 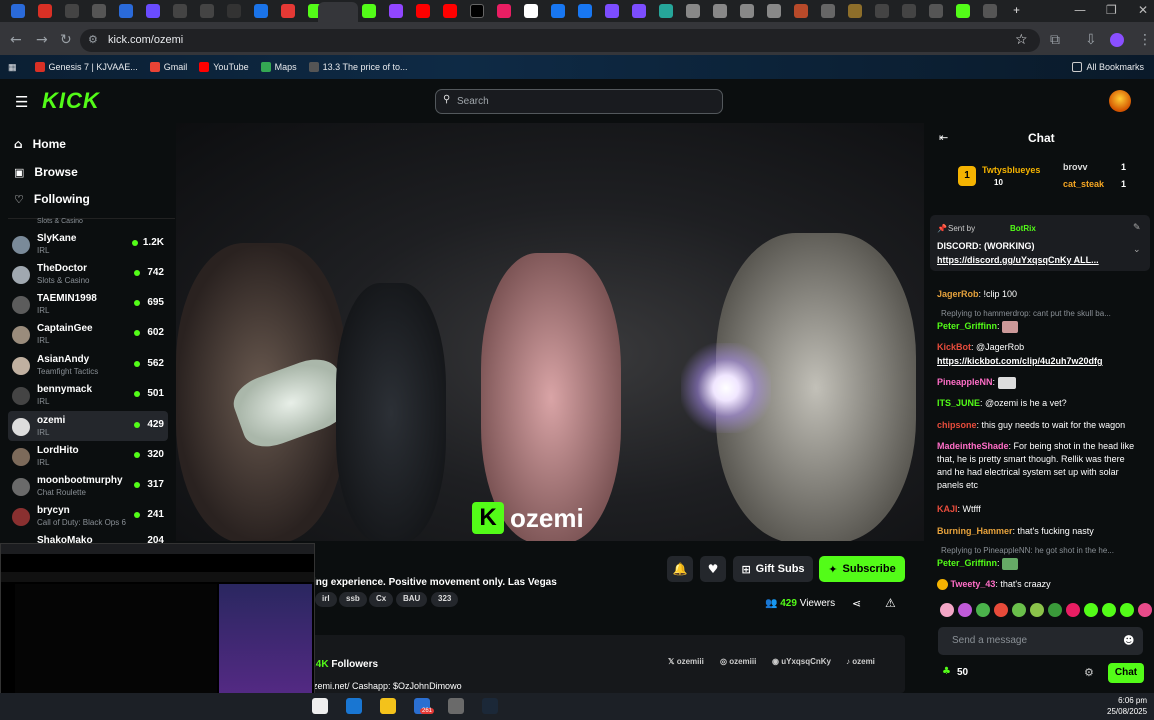 I want to click on chat-message: Burning_Hammer: that's fucking nasty, so click(x=1039, y=531).